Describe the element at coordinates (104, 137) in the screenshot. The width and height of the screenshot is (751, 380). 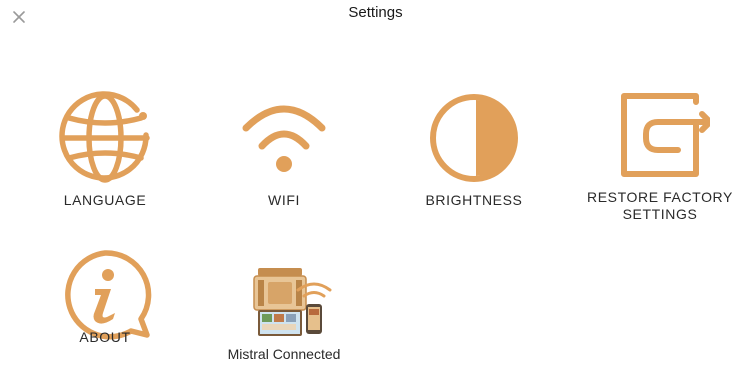
I see `globe-icon` at that location.